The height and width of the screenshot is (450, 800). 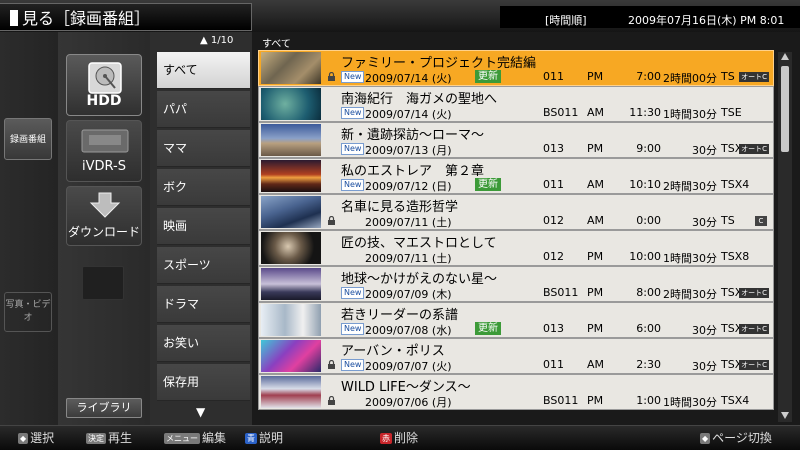 I want to click on dpad-icon: ◆, so click(x=23, y=438).